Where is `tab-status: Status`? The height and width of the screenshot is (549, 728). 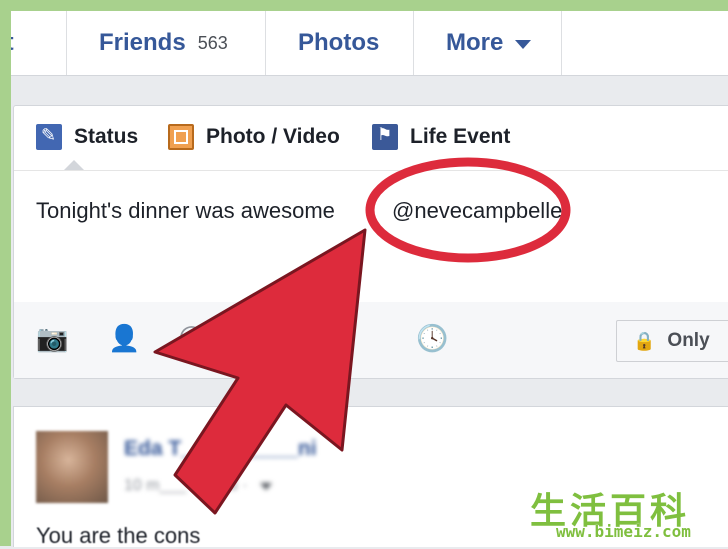 tab-status: Status is located at coordinates (87, 137).